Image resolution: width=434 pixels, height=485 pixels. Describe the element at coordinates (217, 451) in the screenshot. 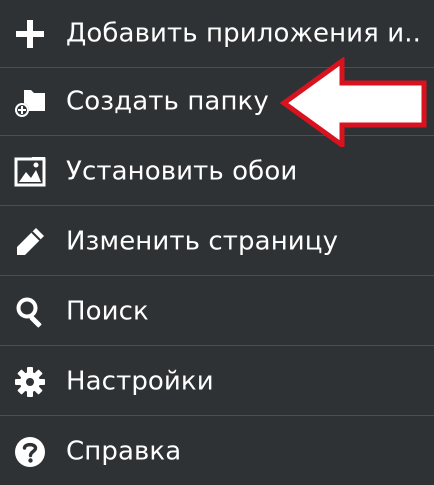

I see `menu-item-help: Справка` at that location.